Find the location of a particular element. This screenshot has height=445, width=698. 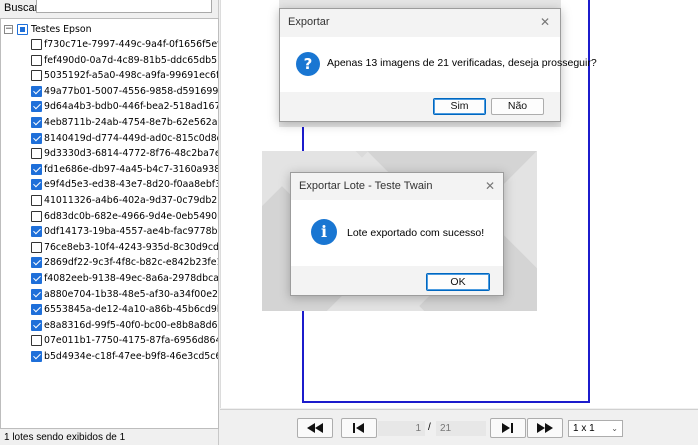

chevron-down-icon: ⌄ is located at coordinates (614, 428).